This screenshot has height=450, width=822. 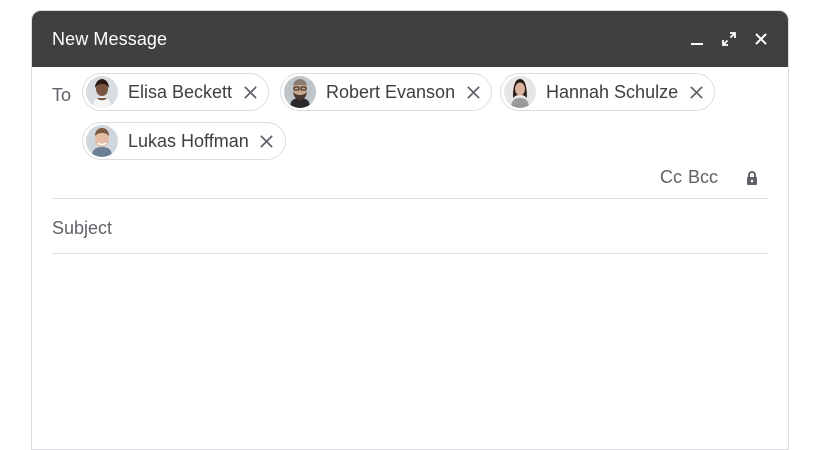 I want to click on recipient-name: Robert Evanson, so click(x=391, y=91).